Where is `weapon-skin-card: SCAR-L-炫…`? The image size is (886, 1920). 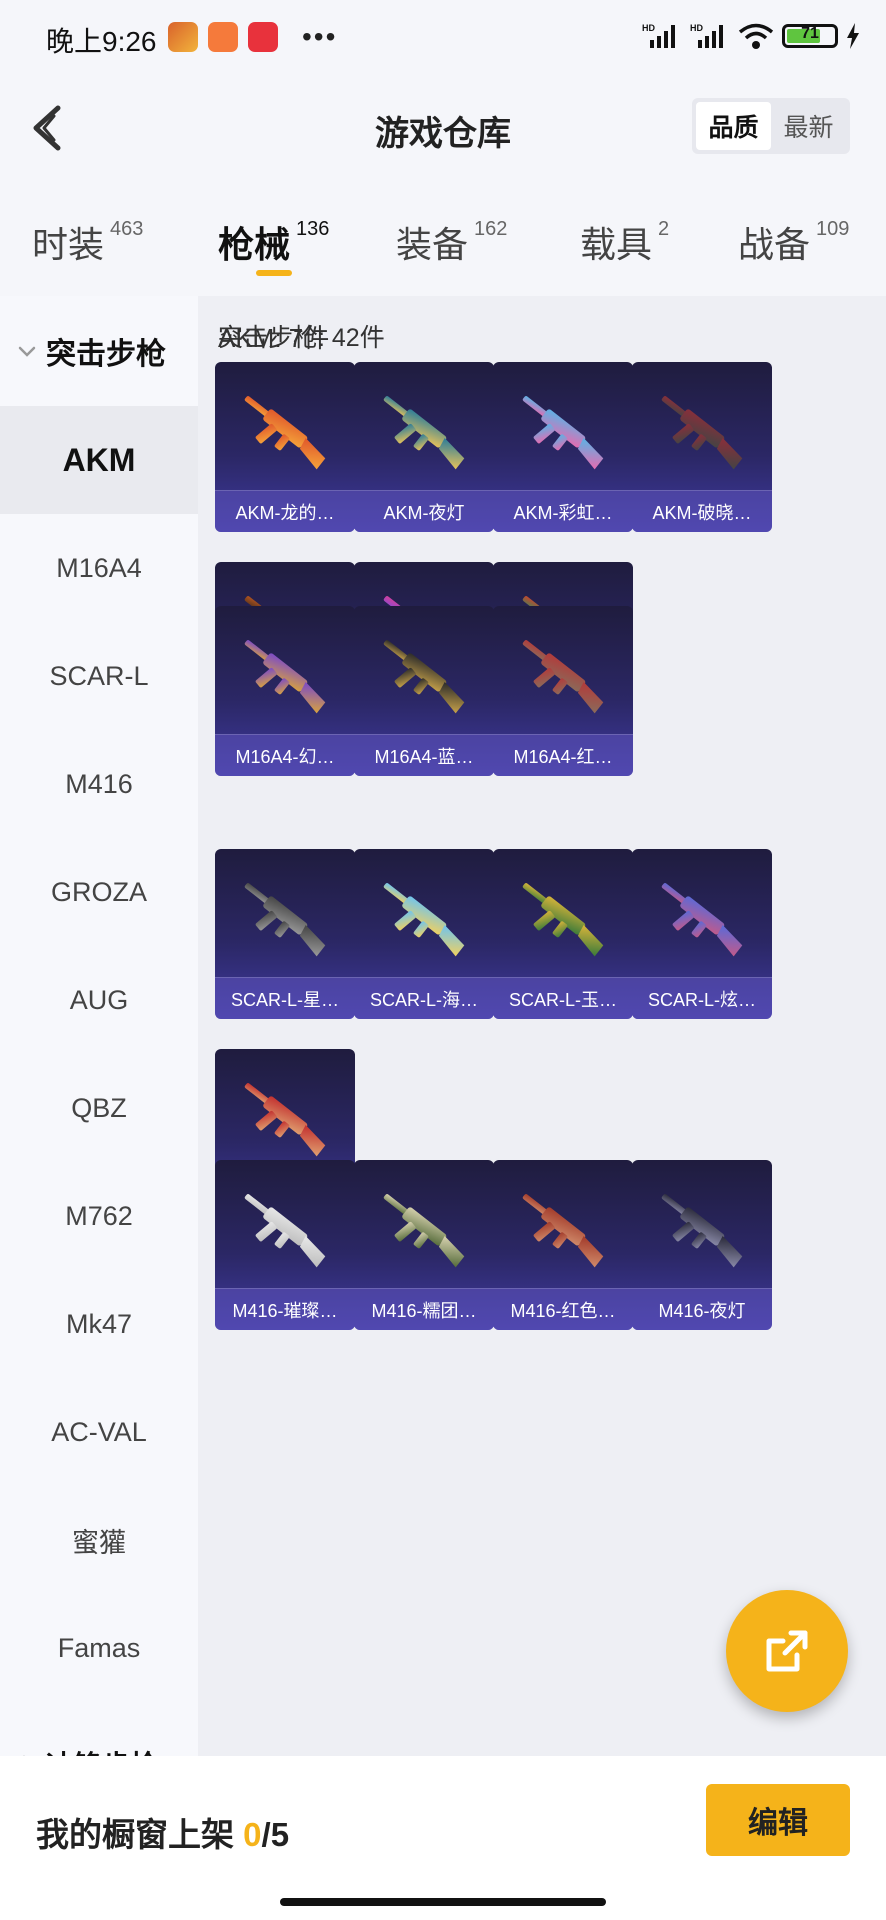 weapon-skin-card: SCAR-L-炫… is located at coordinates (702, 934).